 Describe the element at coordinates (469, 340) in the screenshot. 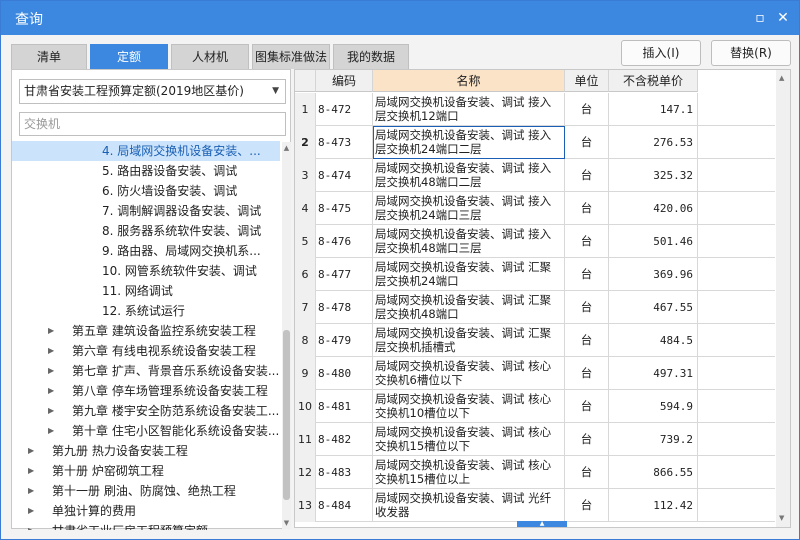

I see `name-cell: 局域网交换机设备安装、调试 汇聚层交换机插槽式` at that location.